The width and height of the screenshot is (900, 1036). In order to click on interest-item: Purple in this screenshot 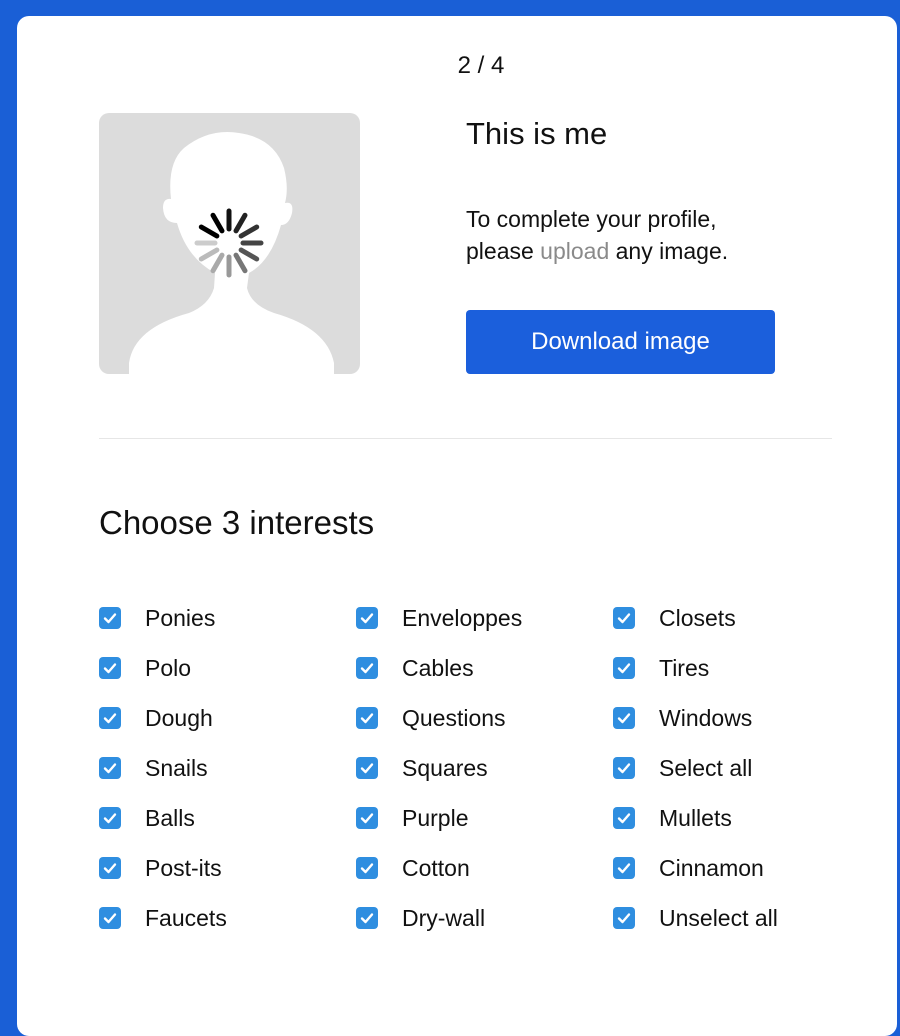, I will do `click(439, 818)`.